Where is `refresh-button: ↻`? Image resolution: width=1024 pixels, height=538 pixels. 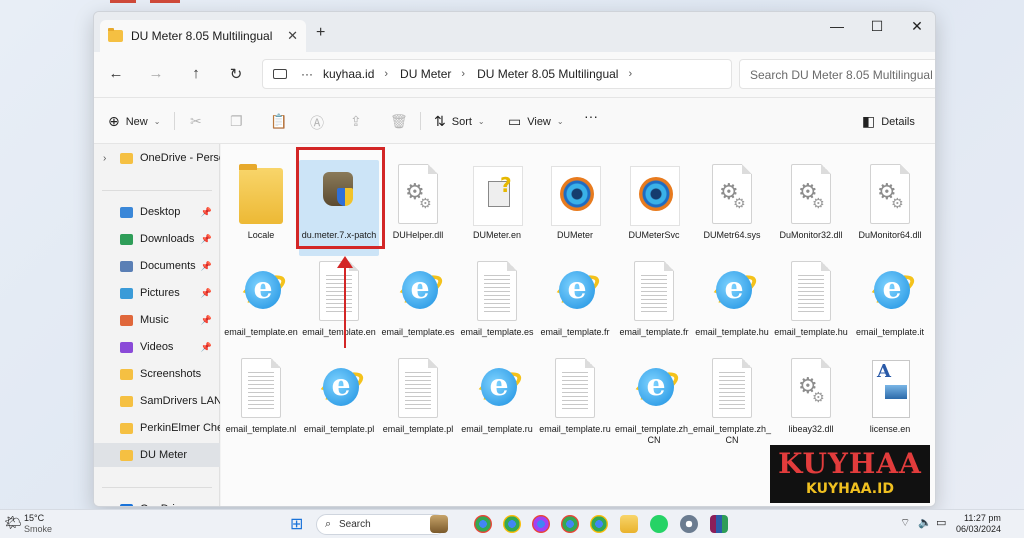
refresh-button: ↻ is located at coordinates (236, 74).